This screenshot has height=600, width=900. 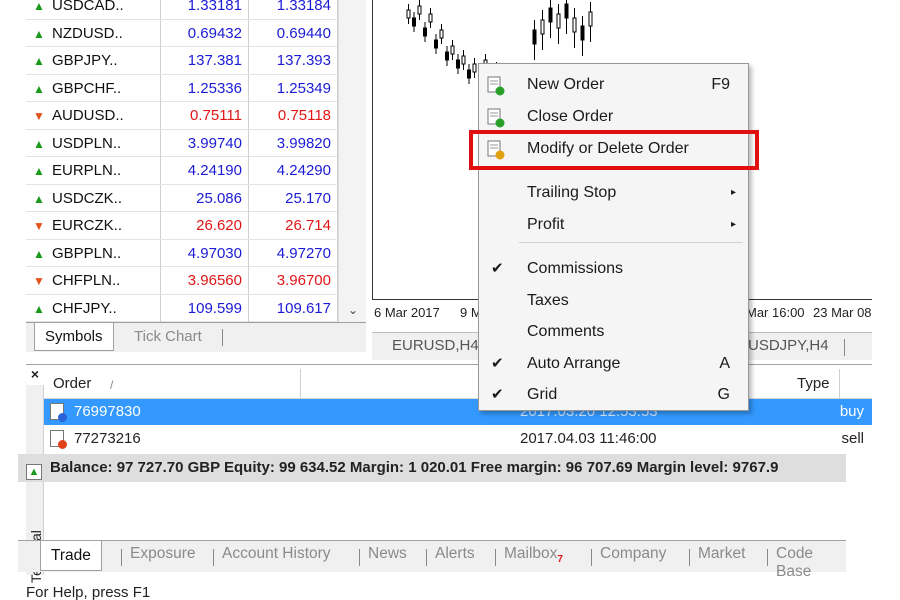 What do you see at coordinates (205, 88) in the screenshot?
I see `bid-price: 1.25336` at bounding box center [205, 88].